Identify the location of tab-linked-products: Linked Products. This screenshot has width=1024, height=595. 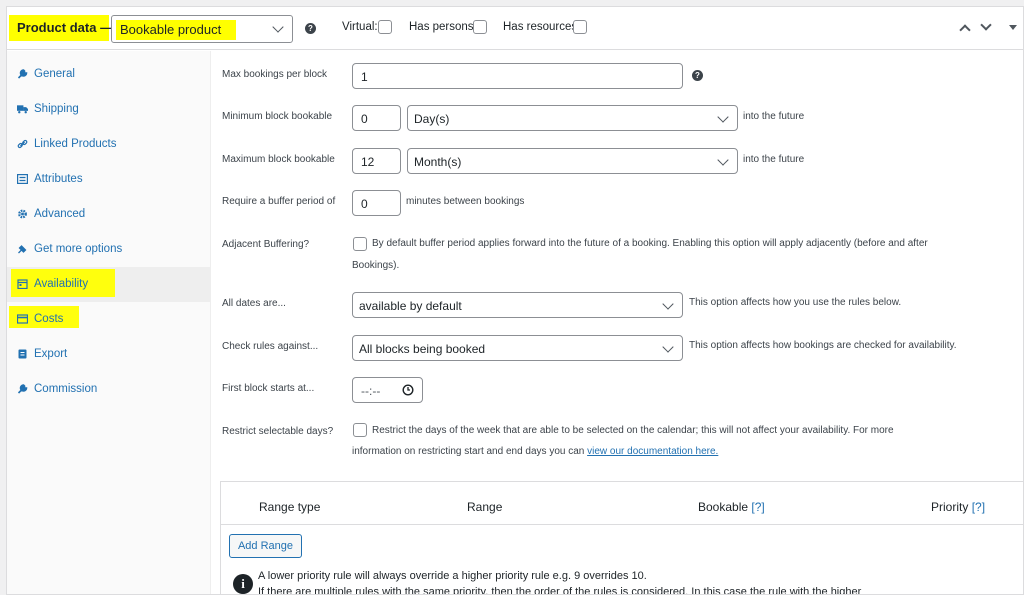
(109, 144).